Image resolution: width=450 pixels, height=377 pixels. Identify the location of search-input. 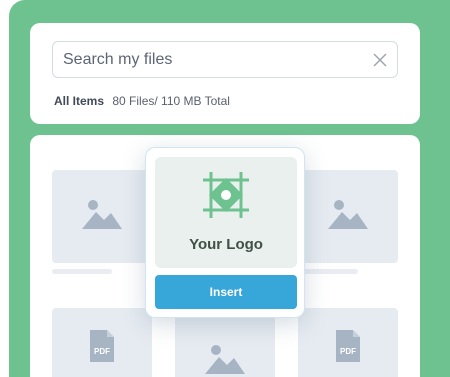
(218, 59).